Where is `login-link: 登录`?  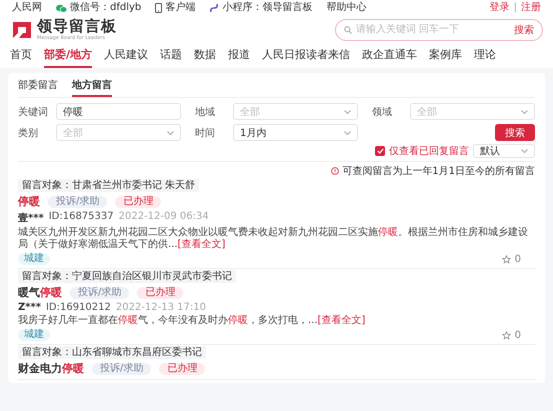 login-link: 登录 is located at coordinates (500, 8).